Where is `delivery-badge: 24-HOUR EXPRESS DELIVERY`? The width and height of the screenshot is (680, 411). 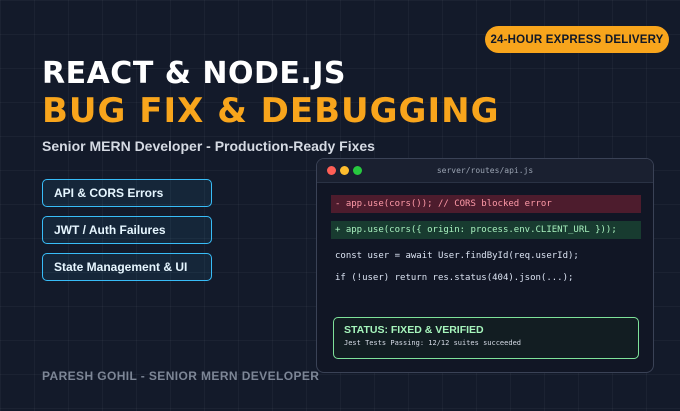 delivery-badge: 24-HOUR EXPRESS DELIVERY is located at coordinates (577, 39).